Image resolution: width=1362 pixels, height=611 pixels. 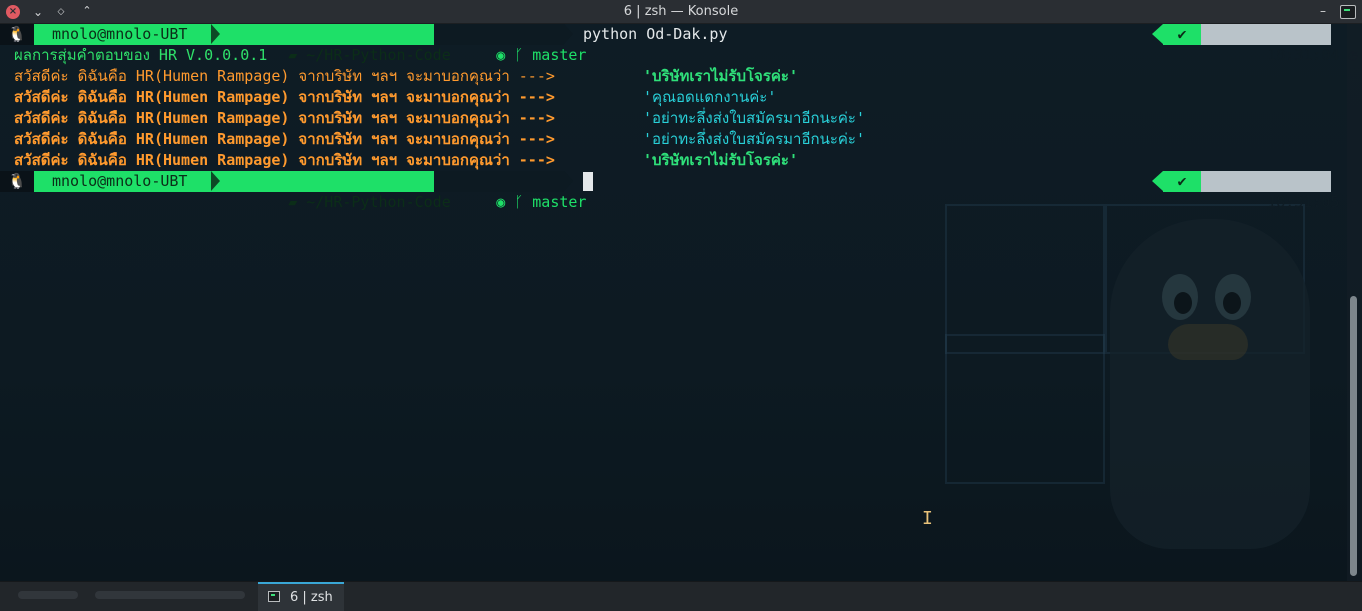 What do you see at coordinates (1348, 12) in the screenshot?
I see `terminal-app-icon` at bounding box center [1348, 12].